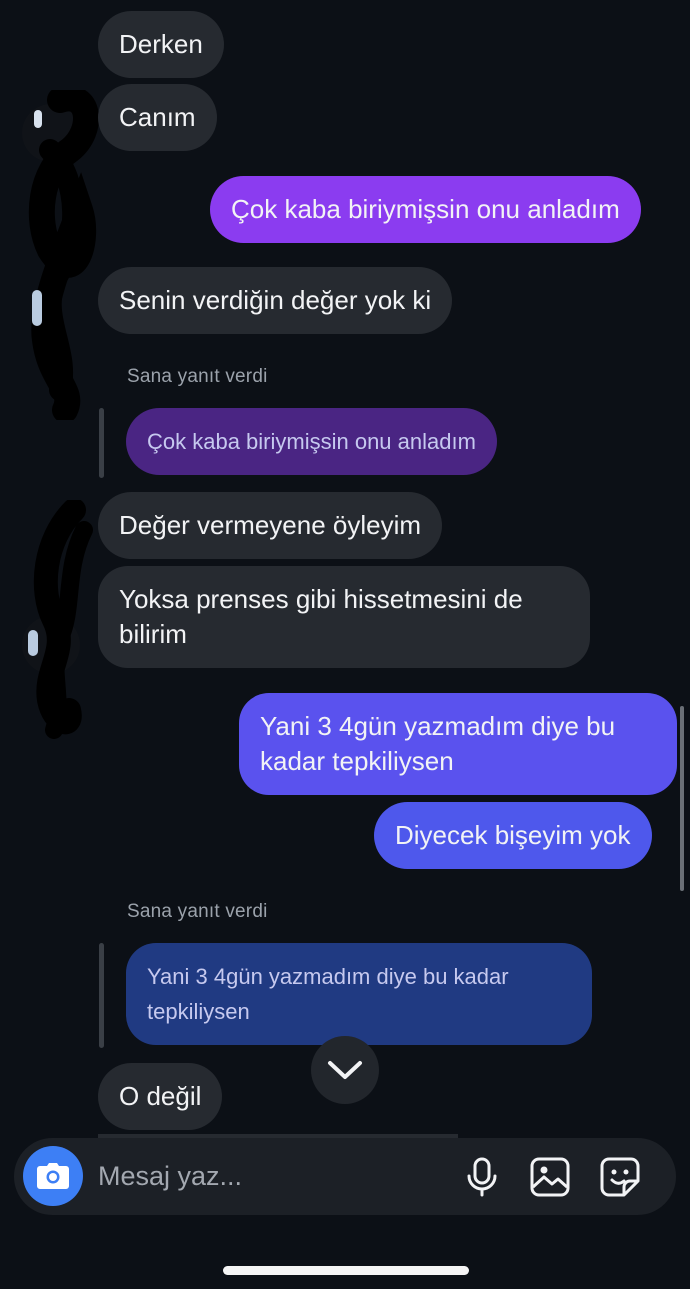 The width and height of the screenshot is (690, 1289). I want to click on sticker-icon, so click(620, 1177).